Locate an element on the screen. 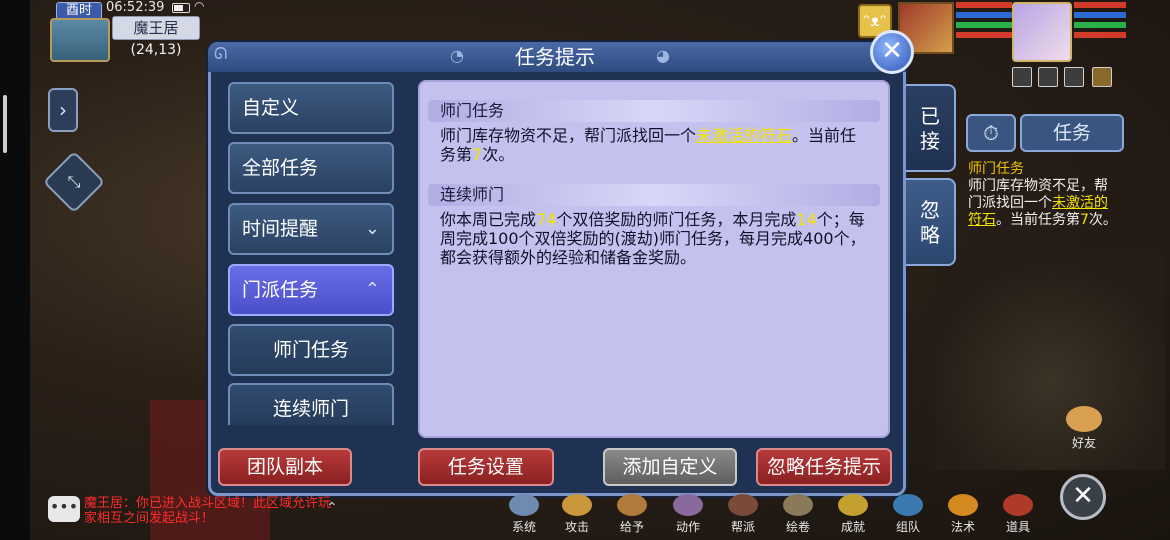 This screenshot has width=1170, height=540. nav-sect-tasks: 门派任务 ⌃ is located at coordinates (311, 290).